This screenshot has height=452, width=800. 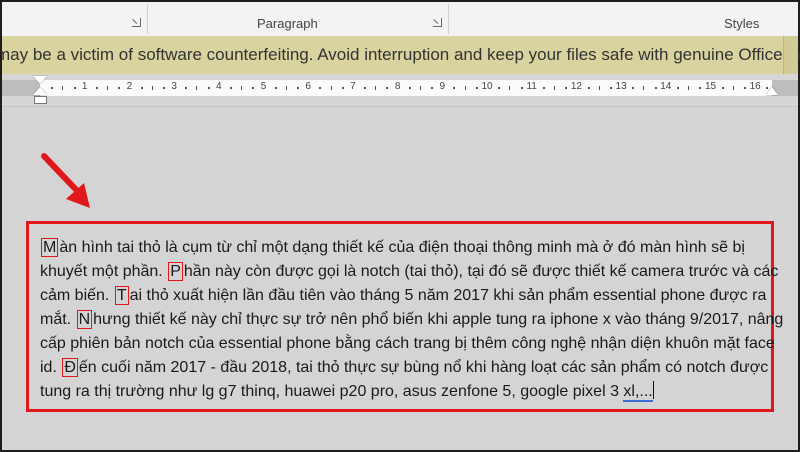 What do you see at coordinates (263, 86) in the screenshot?
I see `ruler-number: 5` at bounding box center [263, 86].